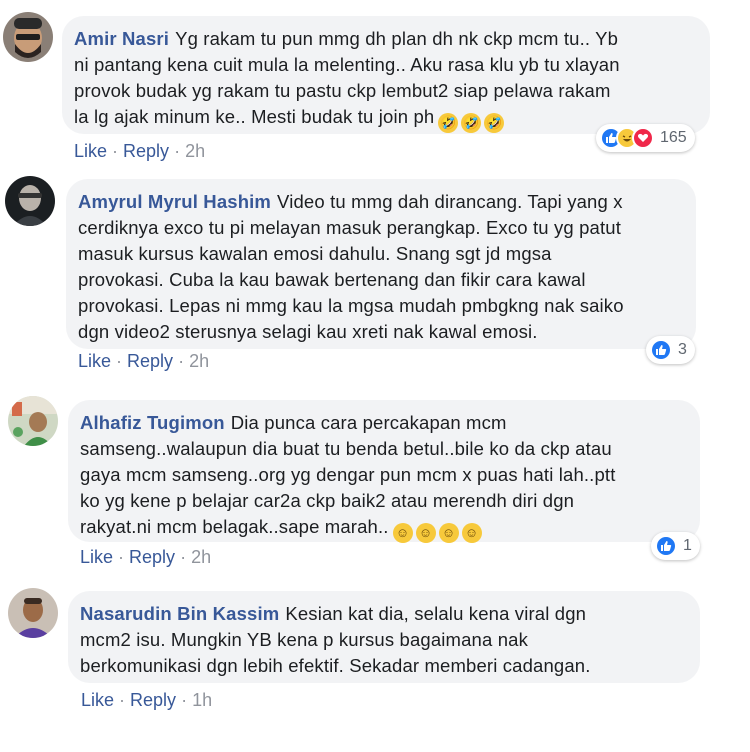  I want to click on comment-text-line: rakyat.ni mcm belagak..sape marah.., so click(234, 526).